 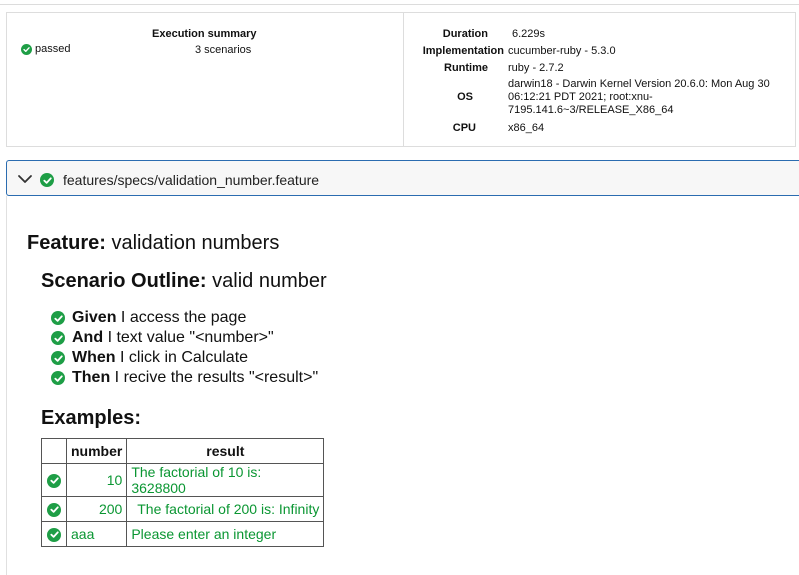 I want to click on result-cell: Please enter an integer, so click(x=225, y=534).